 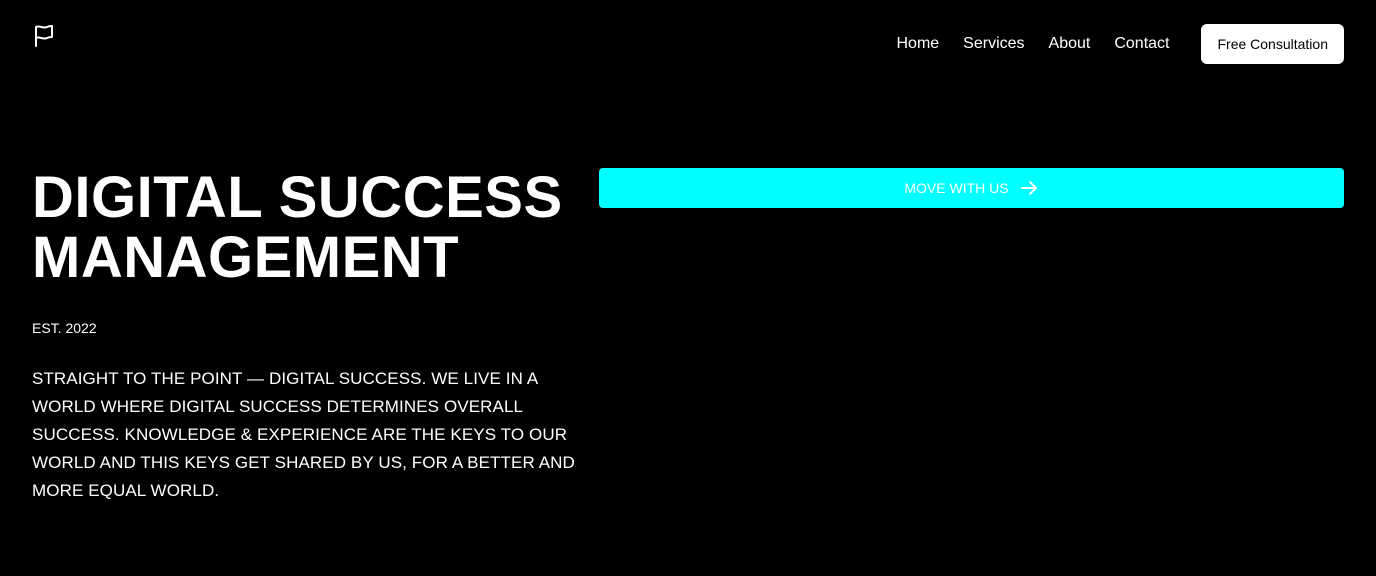 What do you see at coordinates (1272, 44) in the screenshot?
I see `free-consultation-button: Free Consultation` at bounding box center [1272, 44].